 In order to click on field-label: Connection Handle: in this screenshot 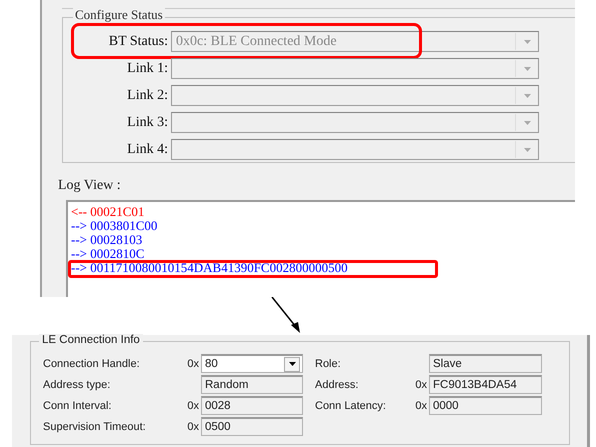, I will do `click(92, 364)`.